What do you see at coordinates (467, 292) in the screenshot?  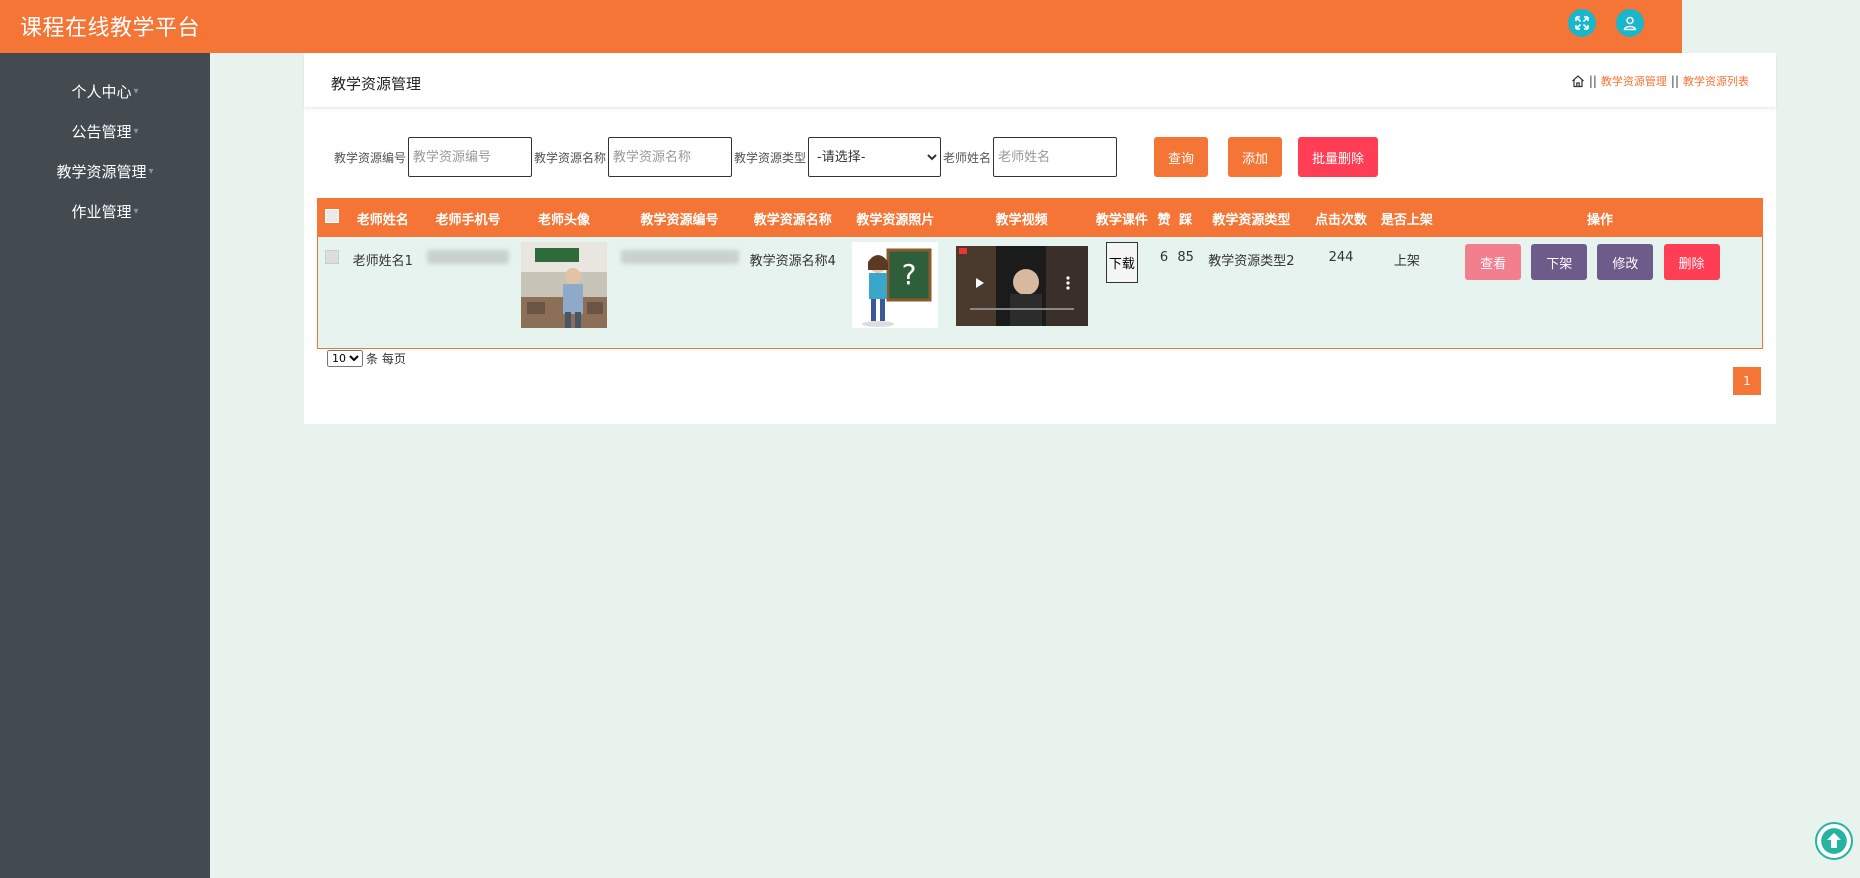 I see `teacher-phone-cell` at bounding box center [467, 292].